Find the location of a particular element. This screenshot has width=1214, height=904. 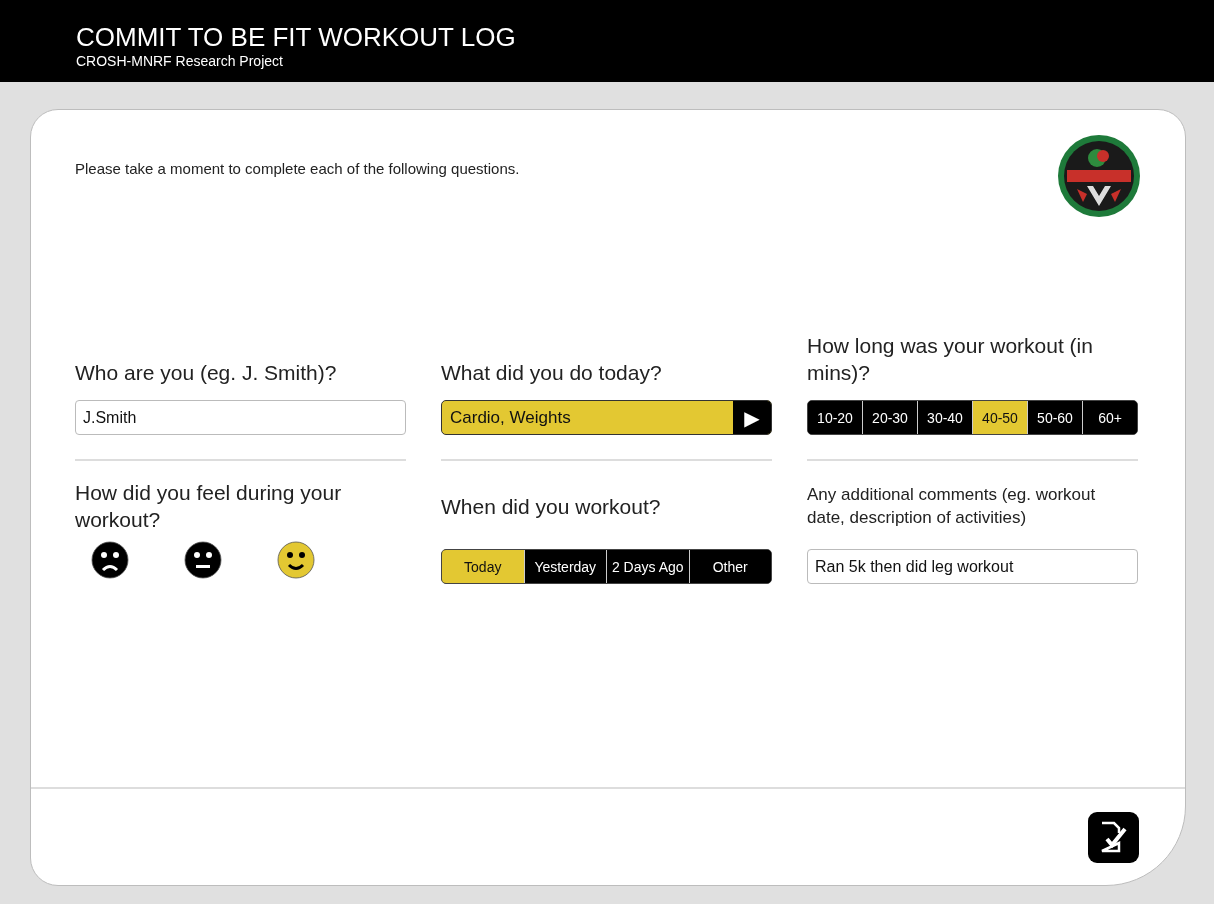

segment-option: Other is located at coordinates (729, 566).